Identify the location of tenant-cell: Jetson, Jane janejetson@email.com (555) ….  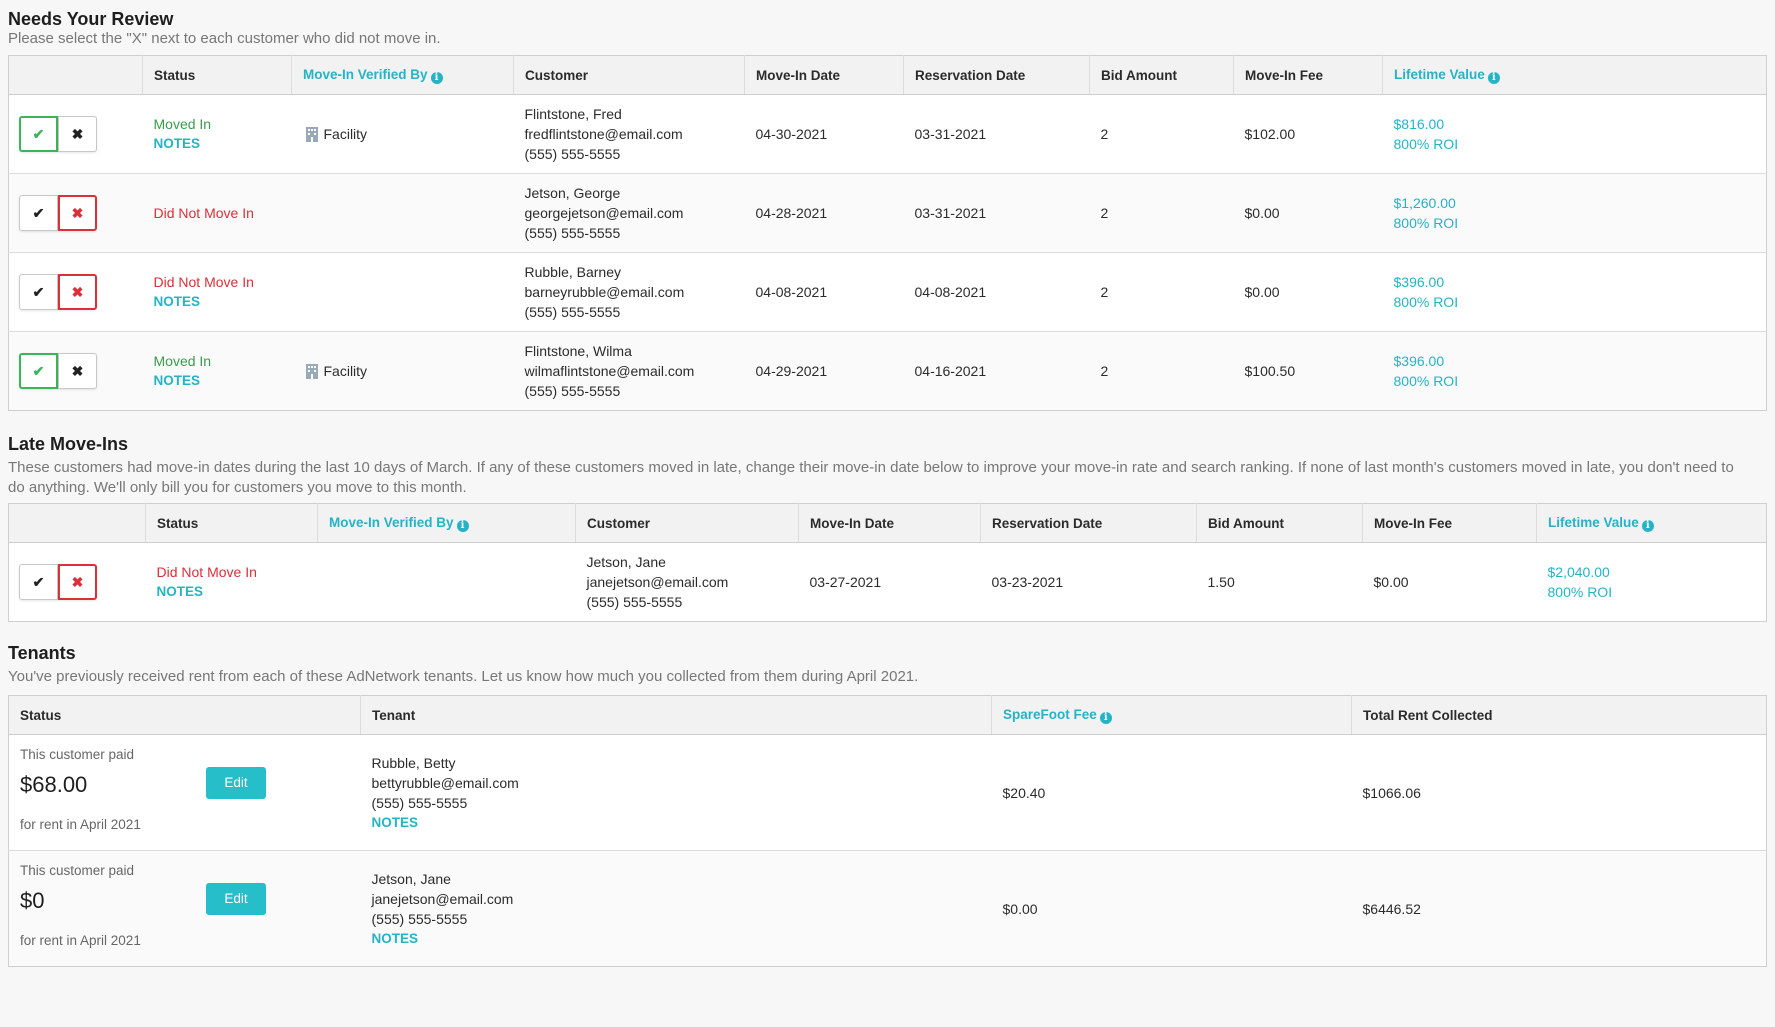
(676, 908).